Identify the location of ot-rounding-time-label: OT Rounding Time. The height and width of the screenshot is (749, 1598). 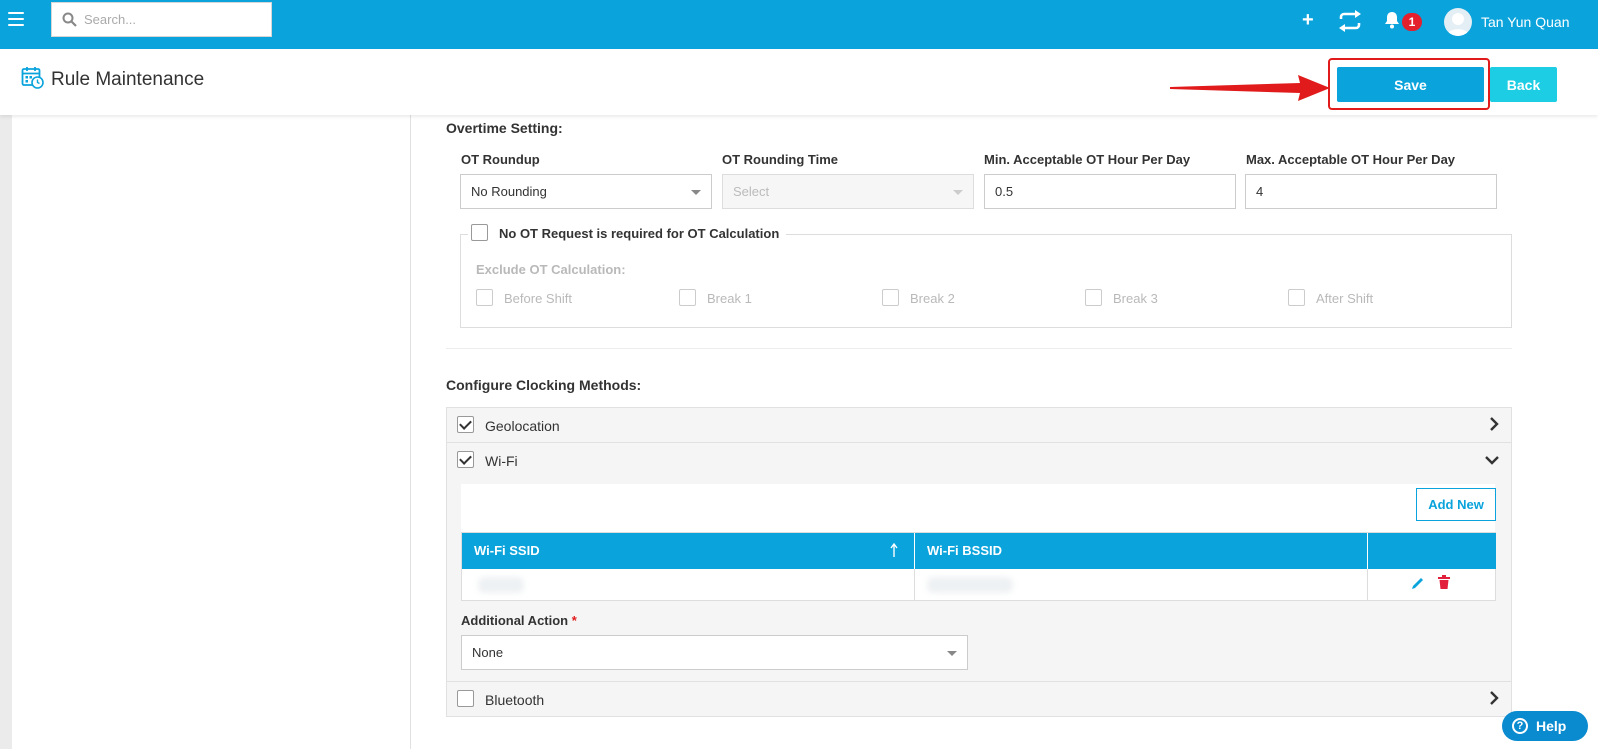
(780, 159).